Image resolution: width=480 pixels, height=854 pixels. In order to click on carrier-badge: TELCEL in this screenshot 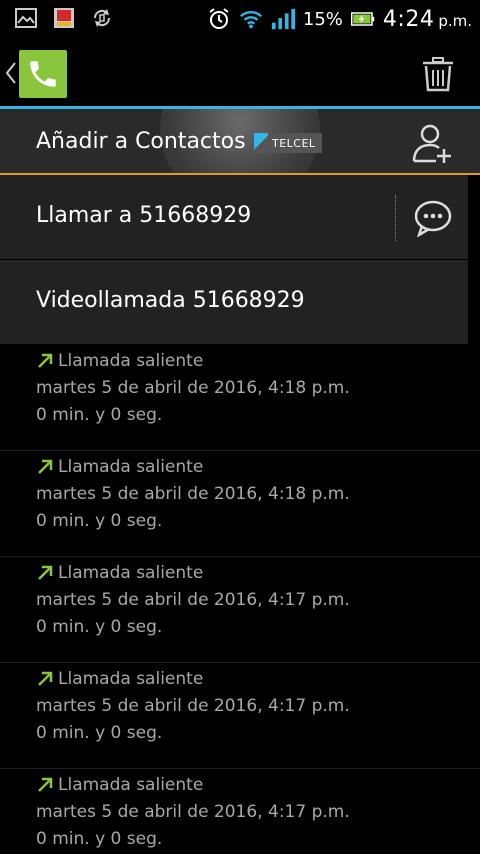, I will do `click(288, 143)`.